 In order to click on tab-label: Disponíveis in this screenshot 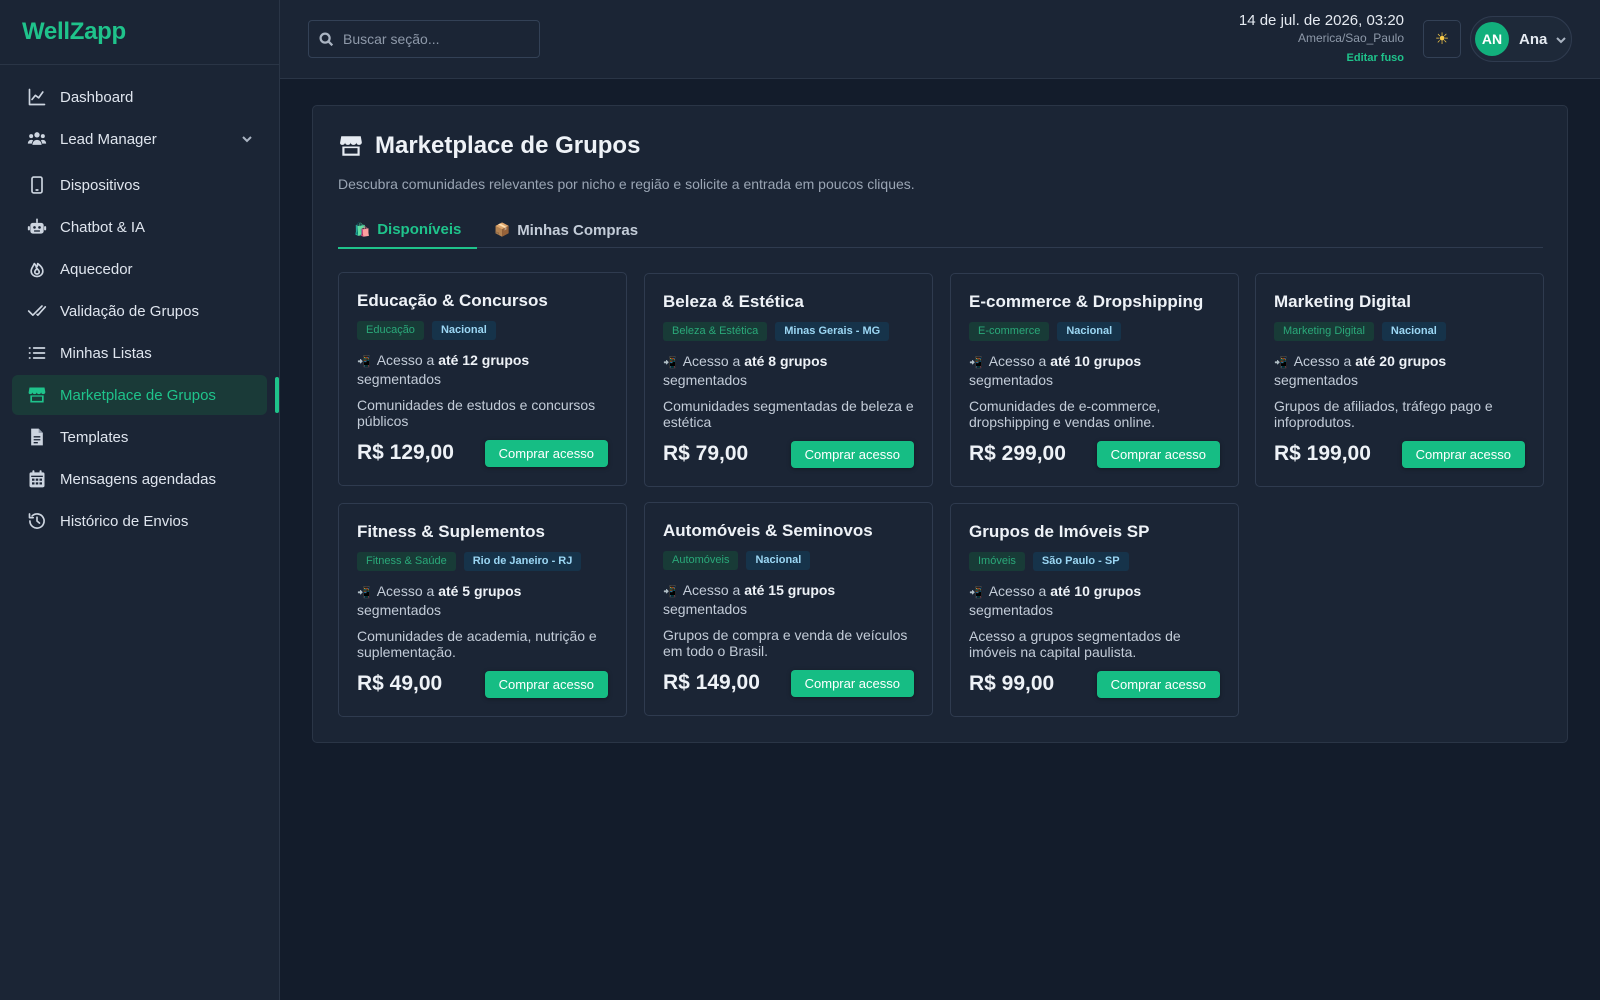, I will do `click(419, 229)`.